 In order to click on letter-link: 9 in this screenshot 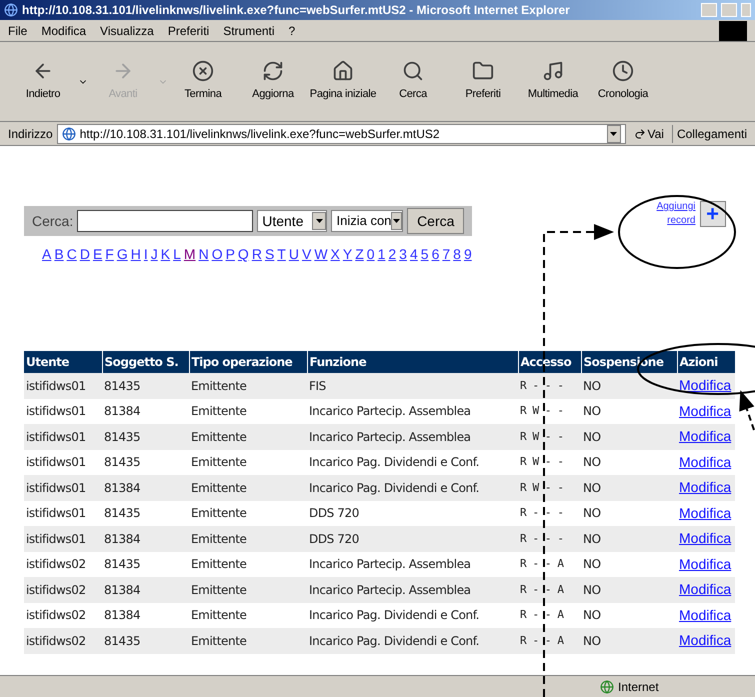, I will do `click(468, 254)`.